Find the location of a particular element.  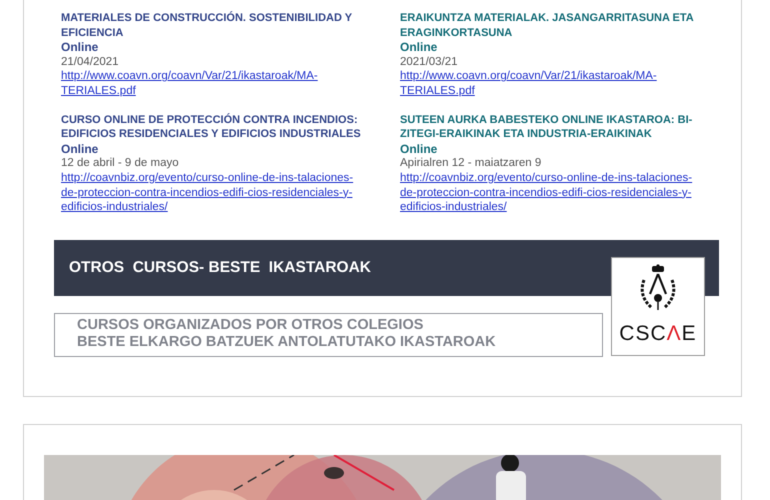

course-date: 2021/03/21 is located at coordinates (429, 62).